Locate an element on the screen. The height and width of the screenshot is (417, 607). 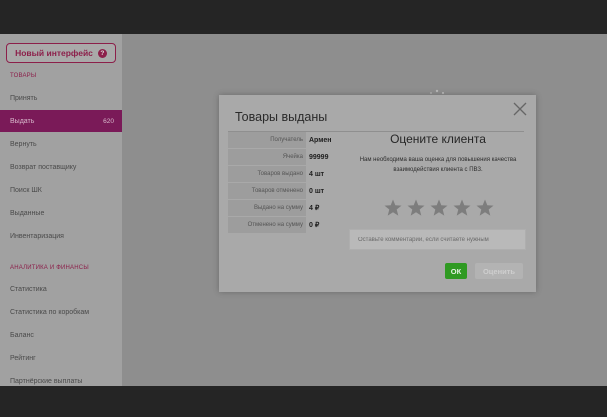
new-interface-button: Новый интерфейс ? is located at coordinates (61, 53).